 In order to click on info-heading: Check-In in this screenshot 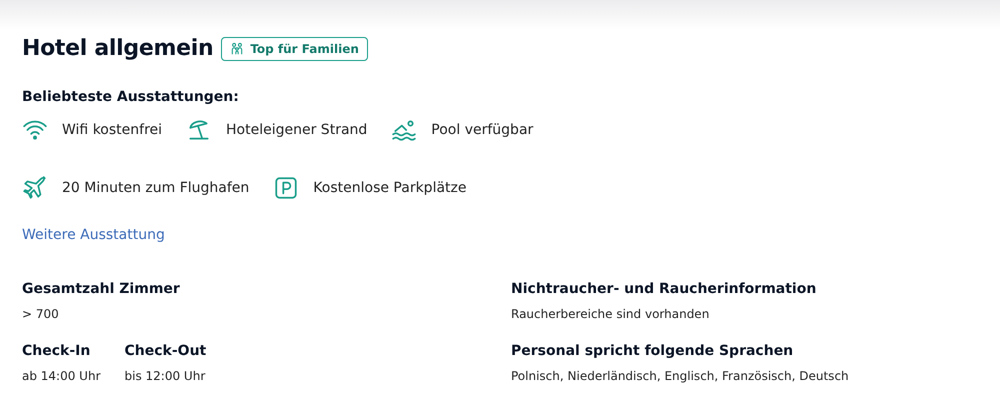, I will do `click(57, 351)`.